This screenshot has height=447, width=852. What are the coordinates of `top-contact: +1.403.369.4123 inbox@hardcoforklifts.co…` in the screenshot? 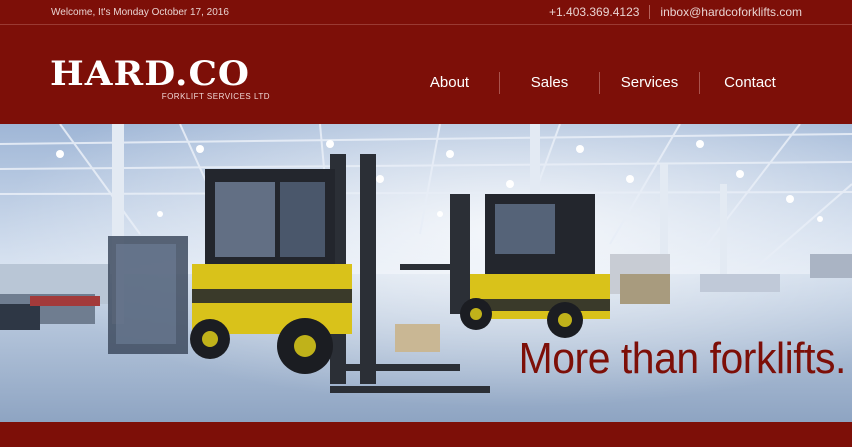 It's located at (675, 12).